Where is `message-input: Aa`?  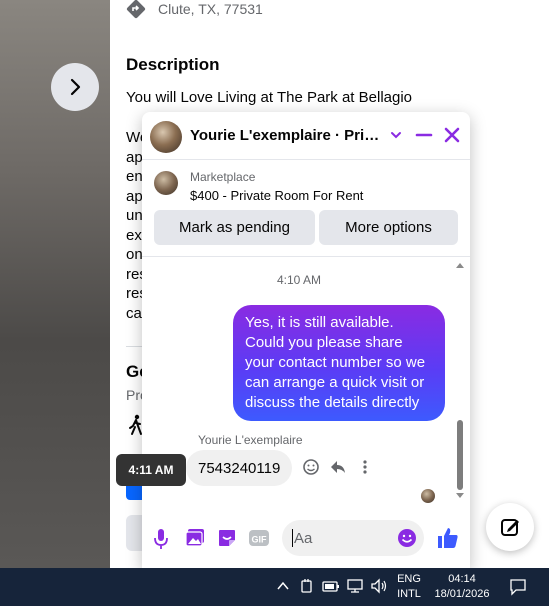
message-input: Aa is located at coordinates (353, 538).